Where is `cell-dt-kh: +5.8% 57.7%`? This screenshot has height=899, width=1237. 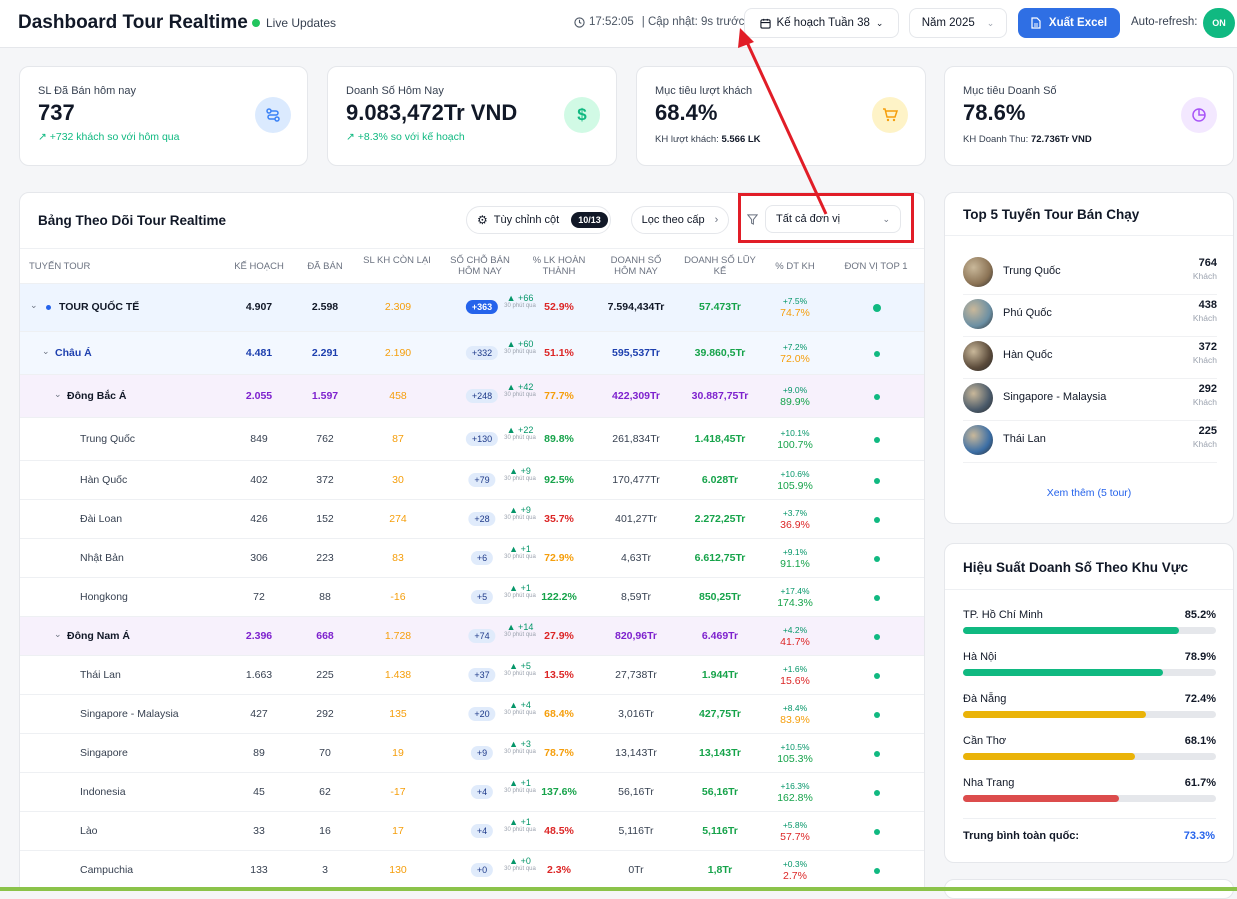
cell-dt-kh: +5.8% 57.7% is located at coordinates (795, 831).